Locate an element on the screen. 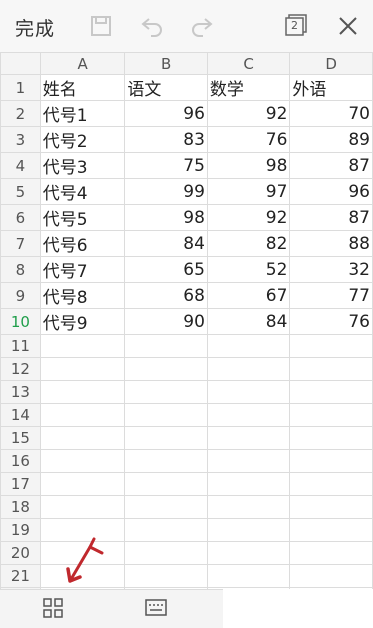  tabs-icon: 2 is located at coordinates (296, 25).